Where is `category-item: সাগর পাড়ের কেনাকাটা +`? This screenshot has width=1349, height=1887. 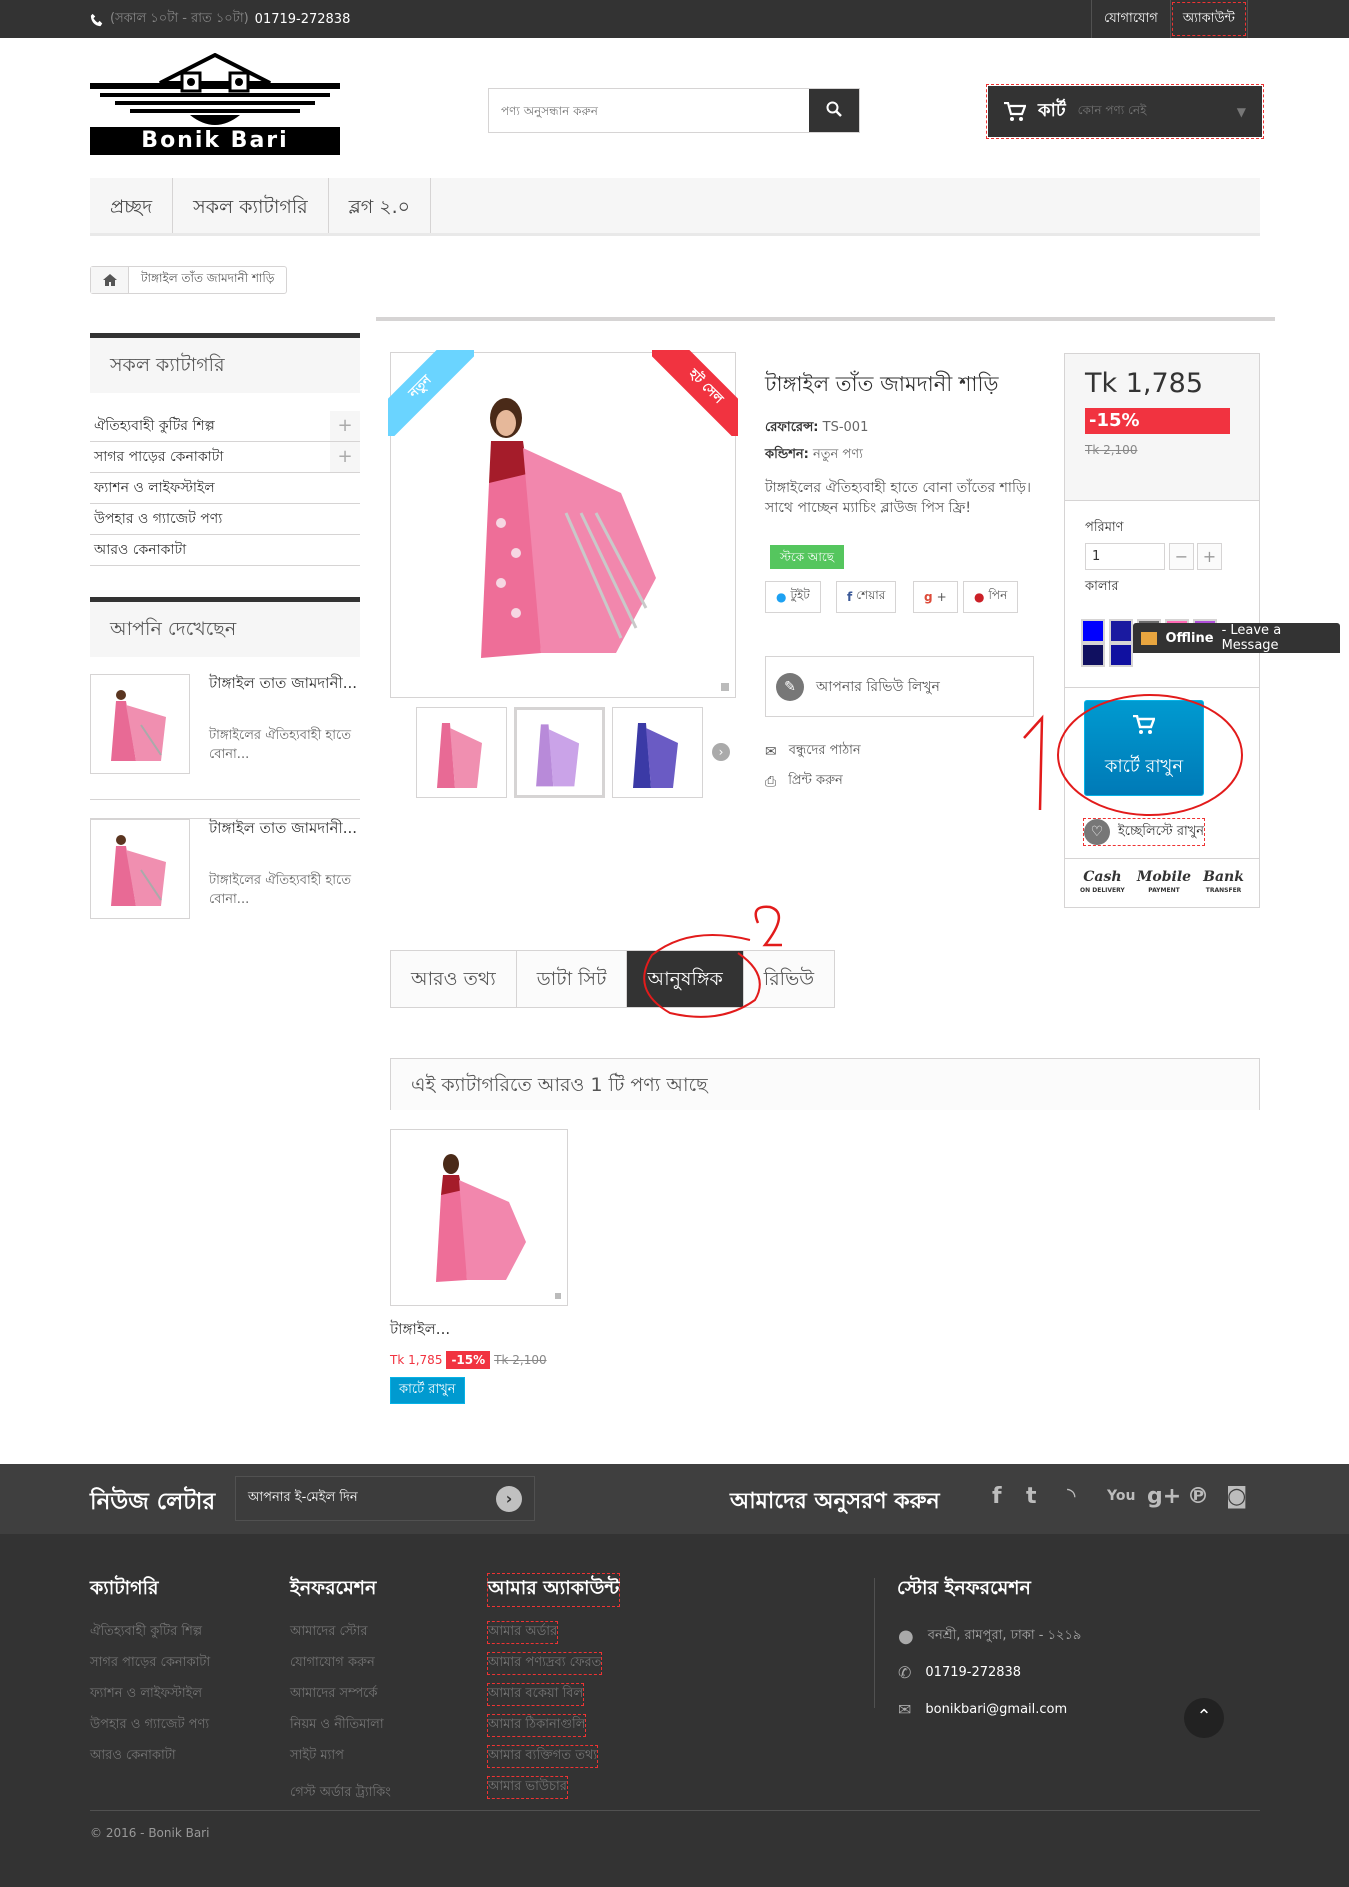 category-item: সাগর পাড়ের কেনাকাটা + is located at coordinates (225, 457).